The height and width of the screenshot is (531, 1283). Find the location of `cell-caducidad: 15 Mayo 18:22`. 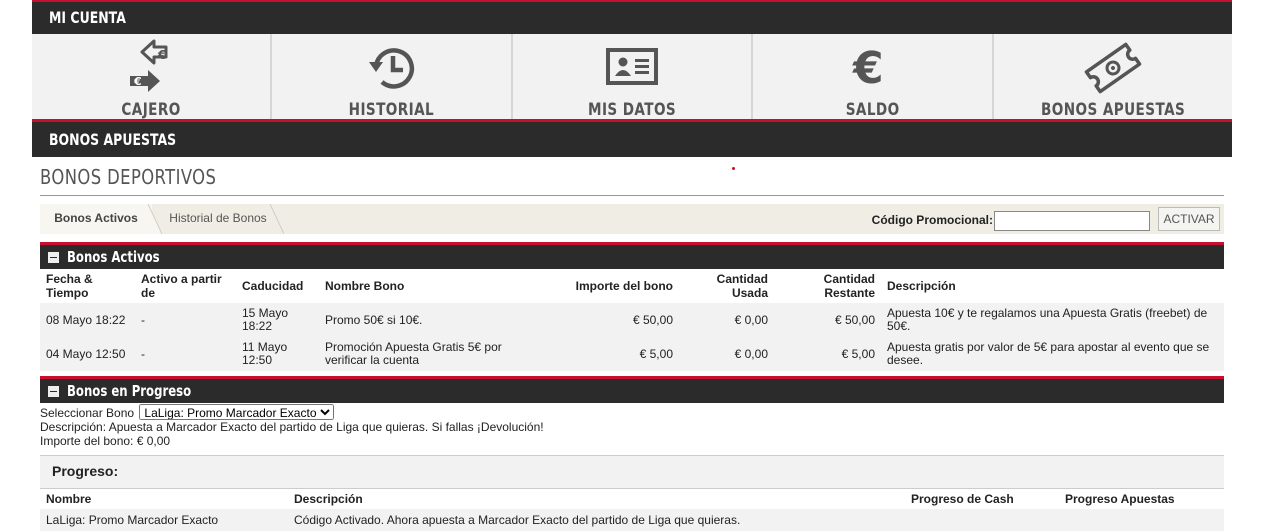

cell-caducidad: 15 Mayo 18:22 is located at coordinates (277, 320).